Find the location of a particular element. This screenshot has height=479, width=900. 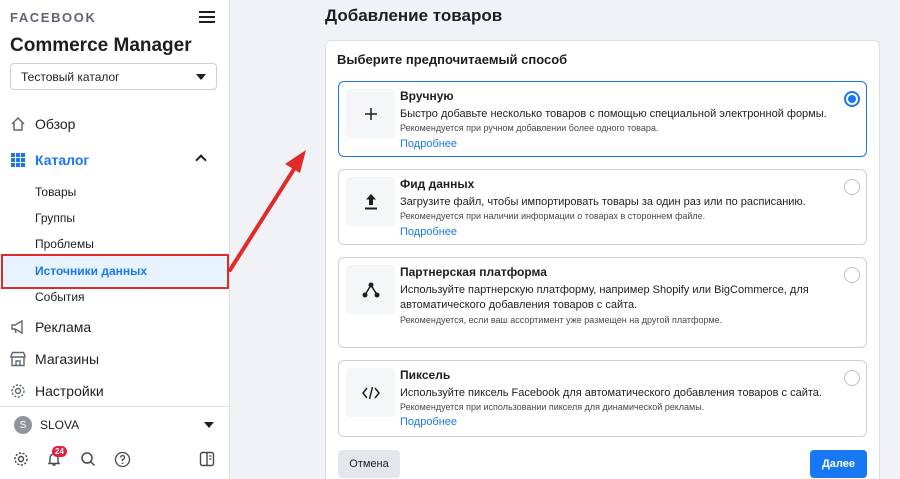

menu-icon is located at coordinates (207, 17).